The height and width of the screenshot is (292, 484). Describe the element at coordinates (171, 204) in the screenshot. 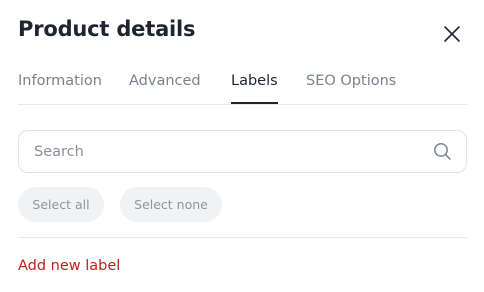

I see `select-none-button: Select none` at that location.